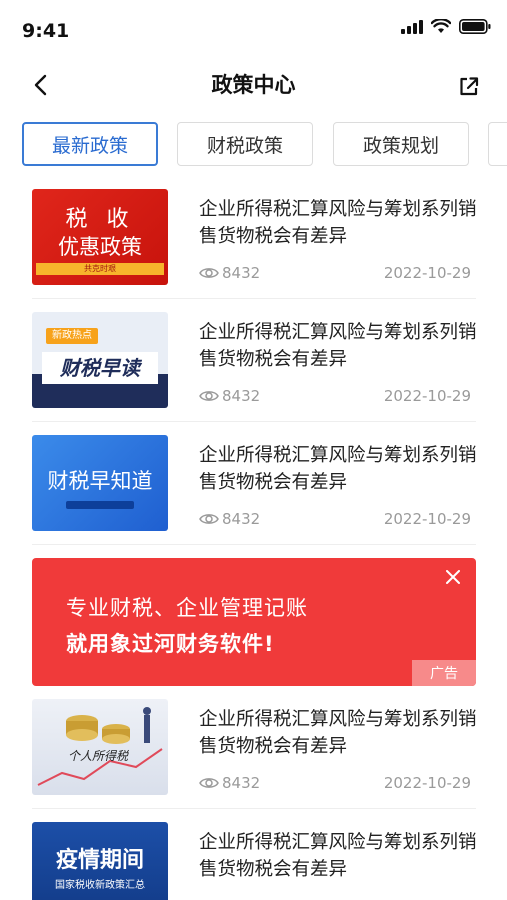  I want to click on thumb-subheadline: 国家税收新政策汇总, so click(100, 885).